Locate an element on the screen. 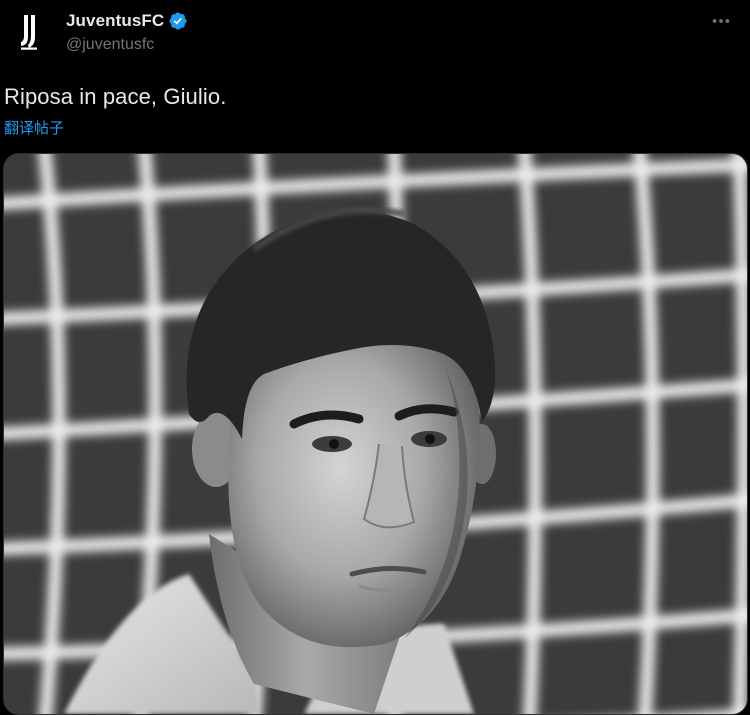  author-handle: @juventusfc is located at coordinates (127, 45).